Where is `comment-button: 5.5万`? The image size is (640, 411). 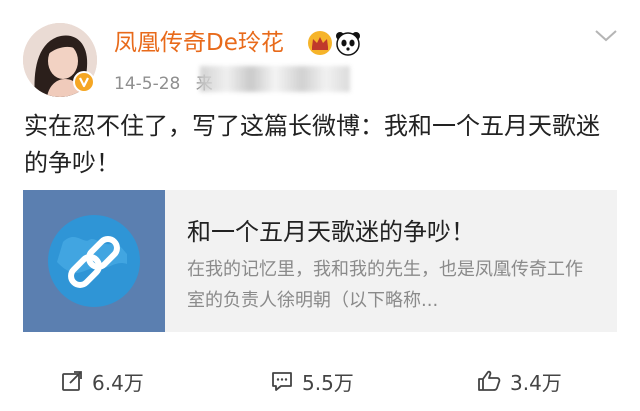 comment-button: 5.5万 is located at coordinates (312, 381).